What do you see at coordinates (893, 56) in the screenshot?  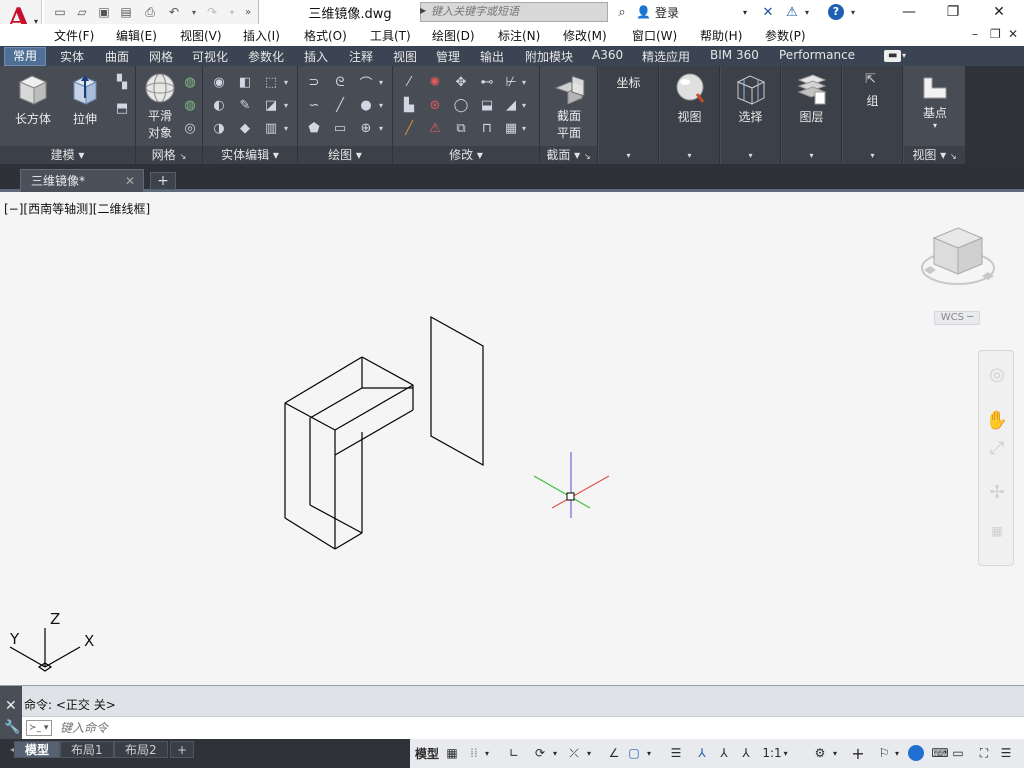 I see `ribbon-minimize-icon: ▬` at bounding box center [893, 56].